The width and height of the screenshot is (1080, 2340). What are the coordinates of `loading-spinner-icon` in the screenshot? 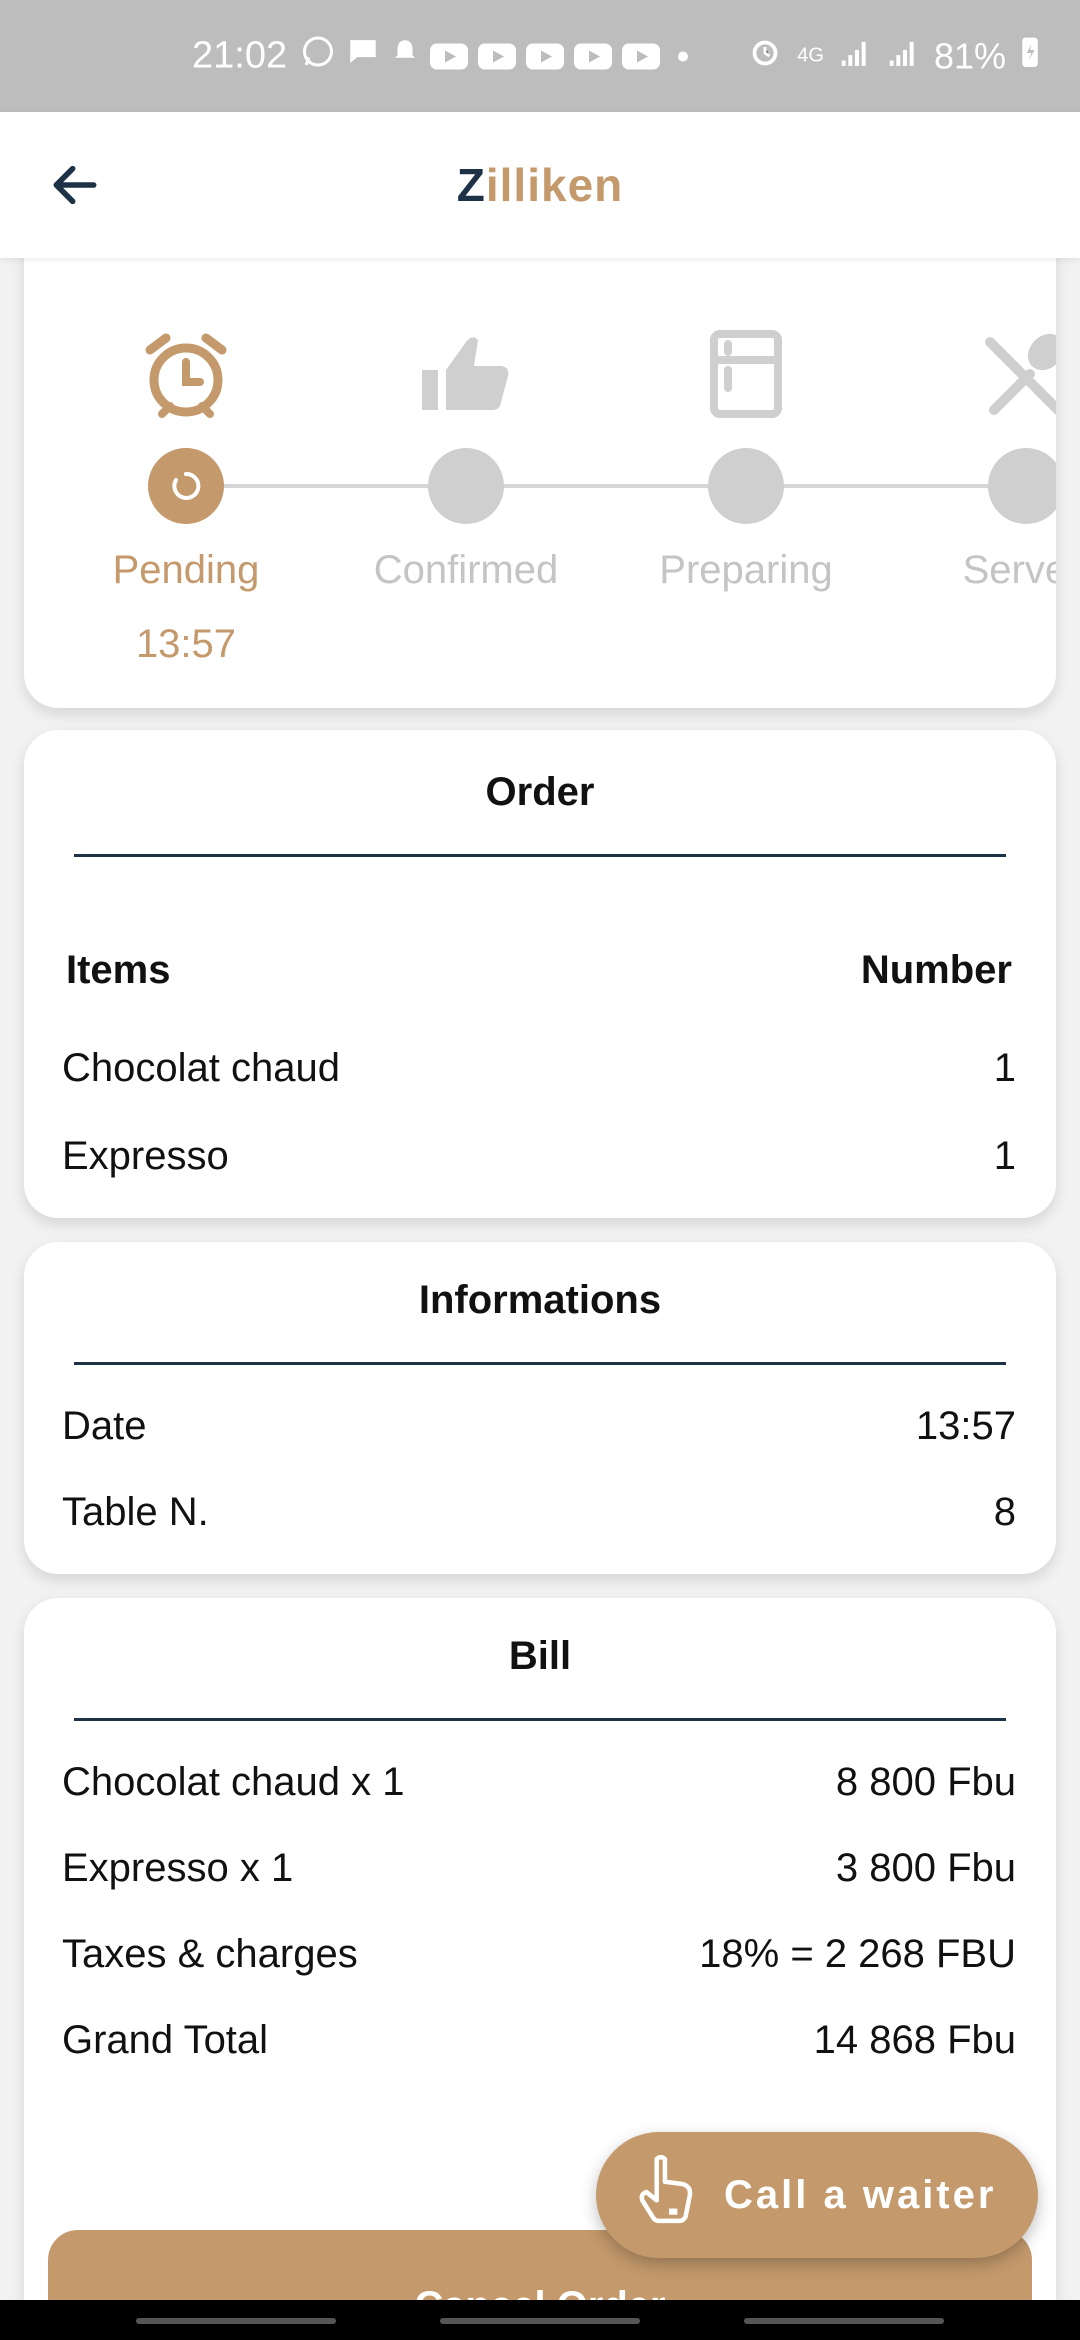 It's located at (186, 485).